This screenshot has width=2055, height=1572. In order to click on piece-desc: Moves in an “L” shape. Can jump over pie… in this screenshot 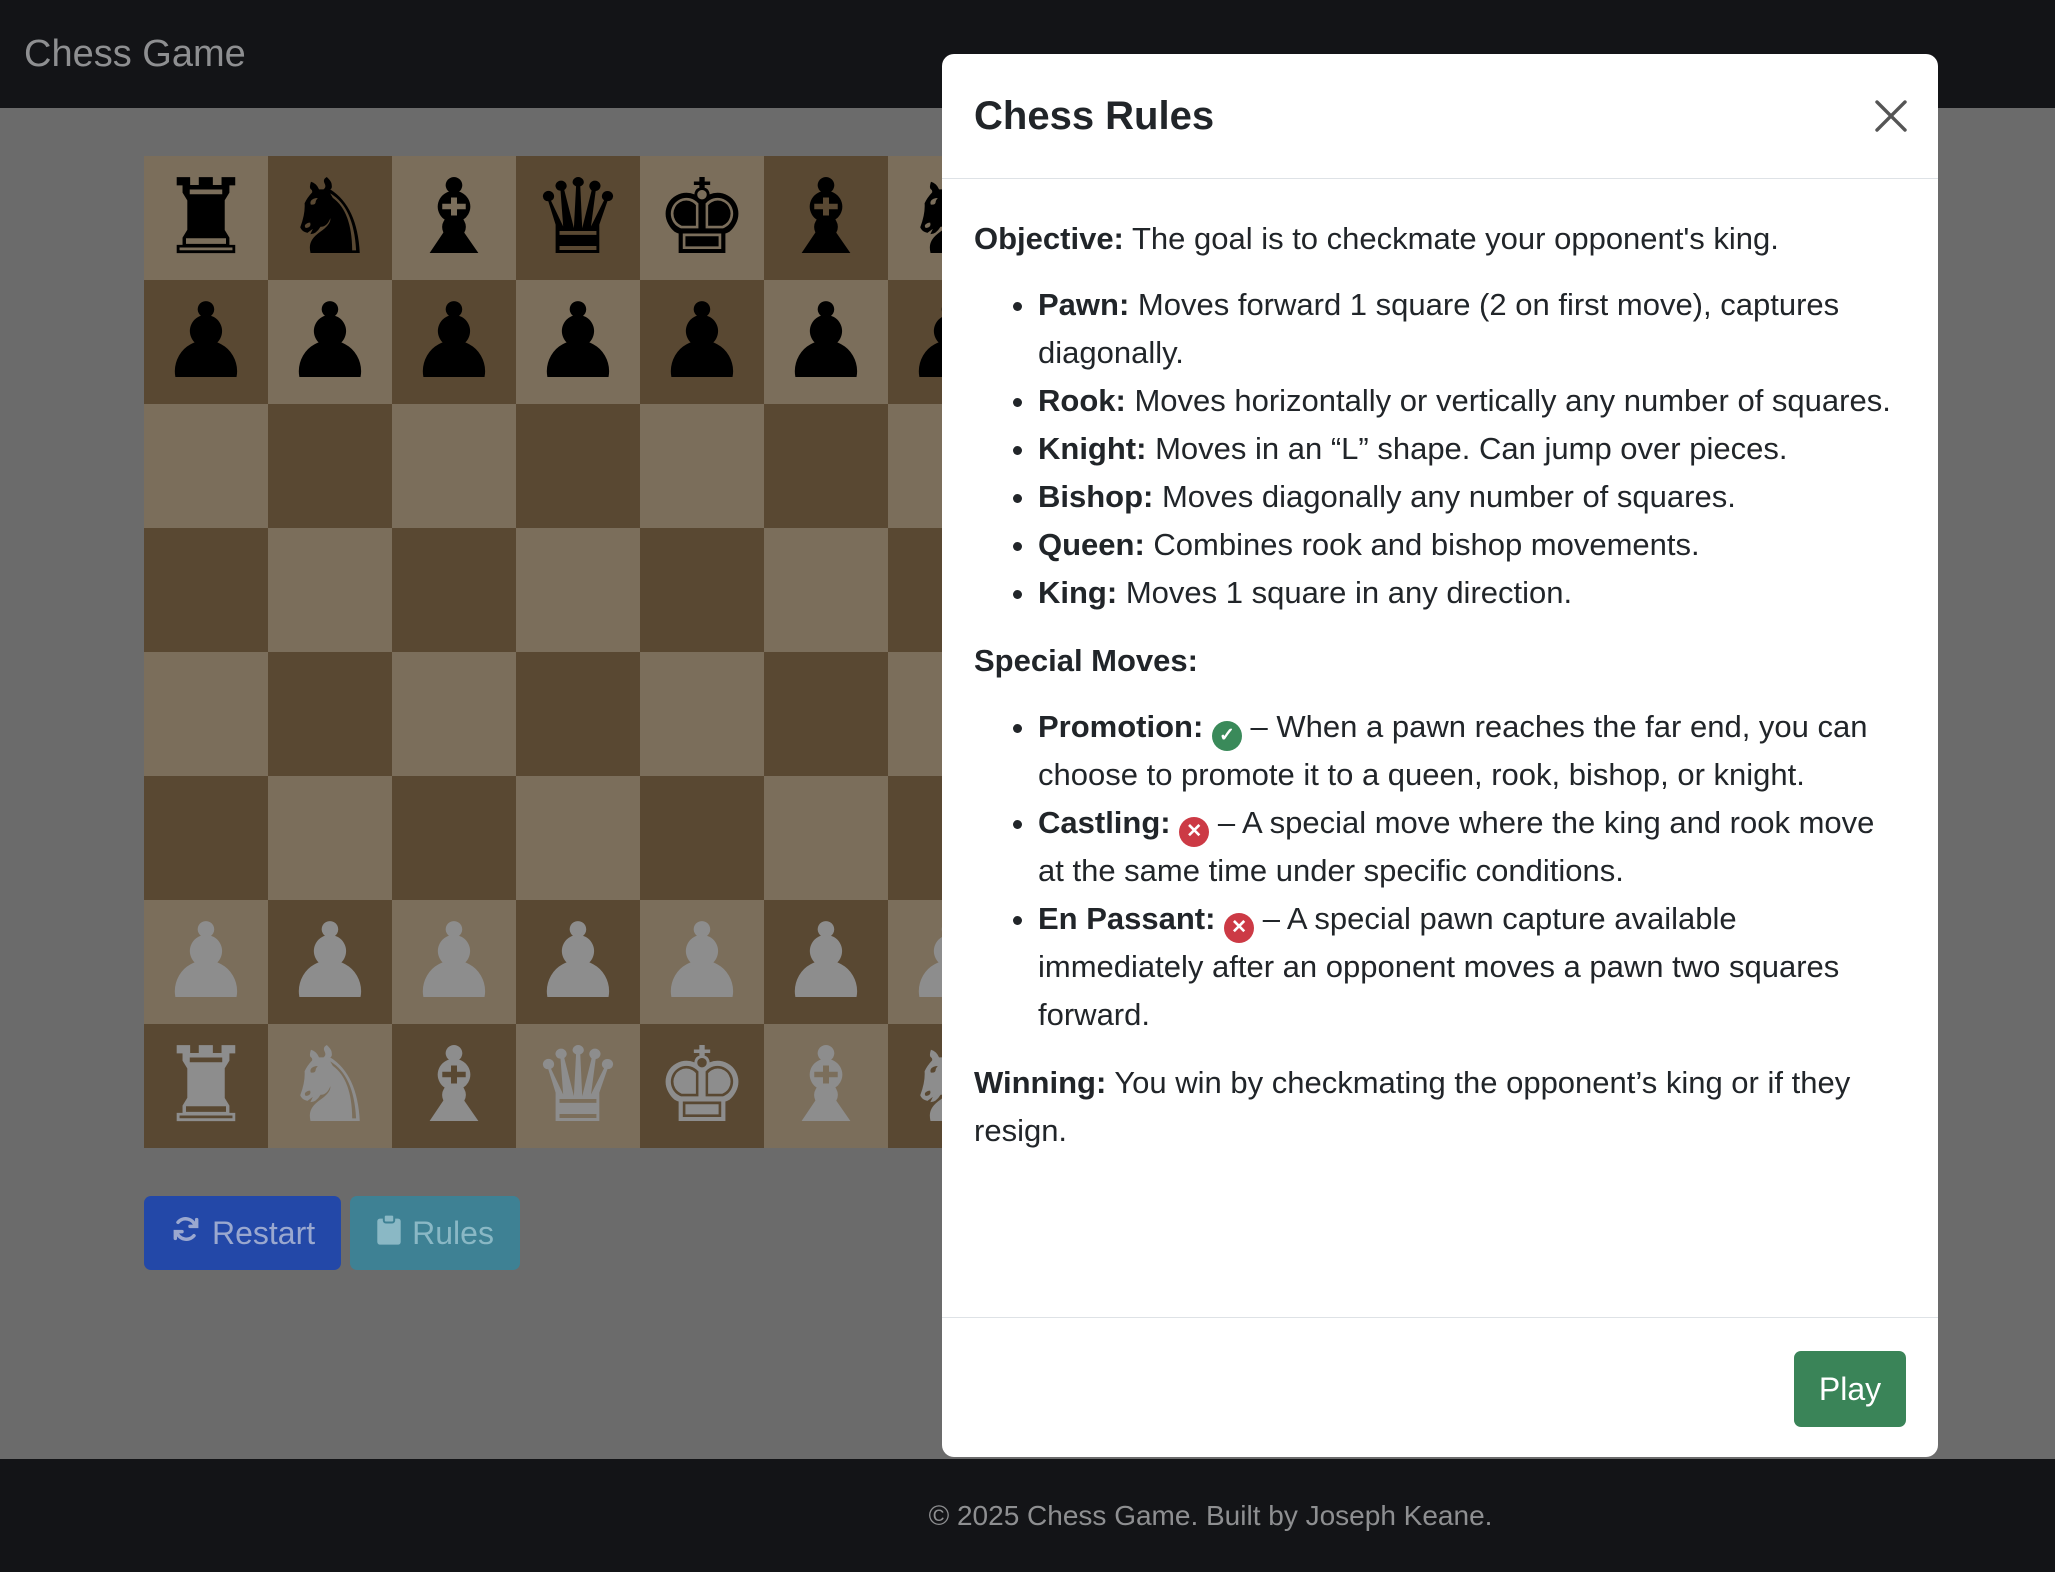, I will do `click(1467, 448)`.